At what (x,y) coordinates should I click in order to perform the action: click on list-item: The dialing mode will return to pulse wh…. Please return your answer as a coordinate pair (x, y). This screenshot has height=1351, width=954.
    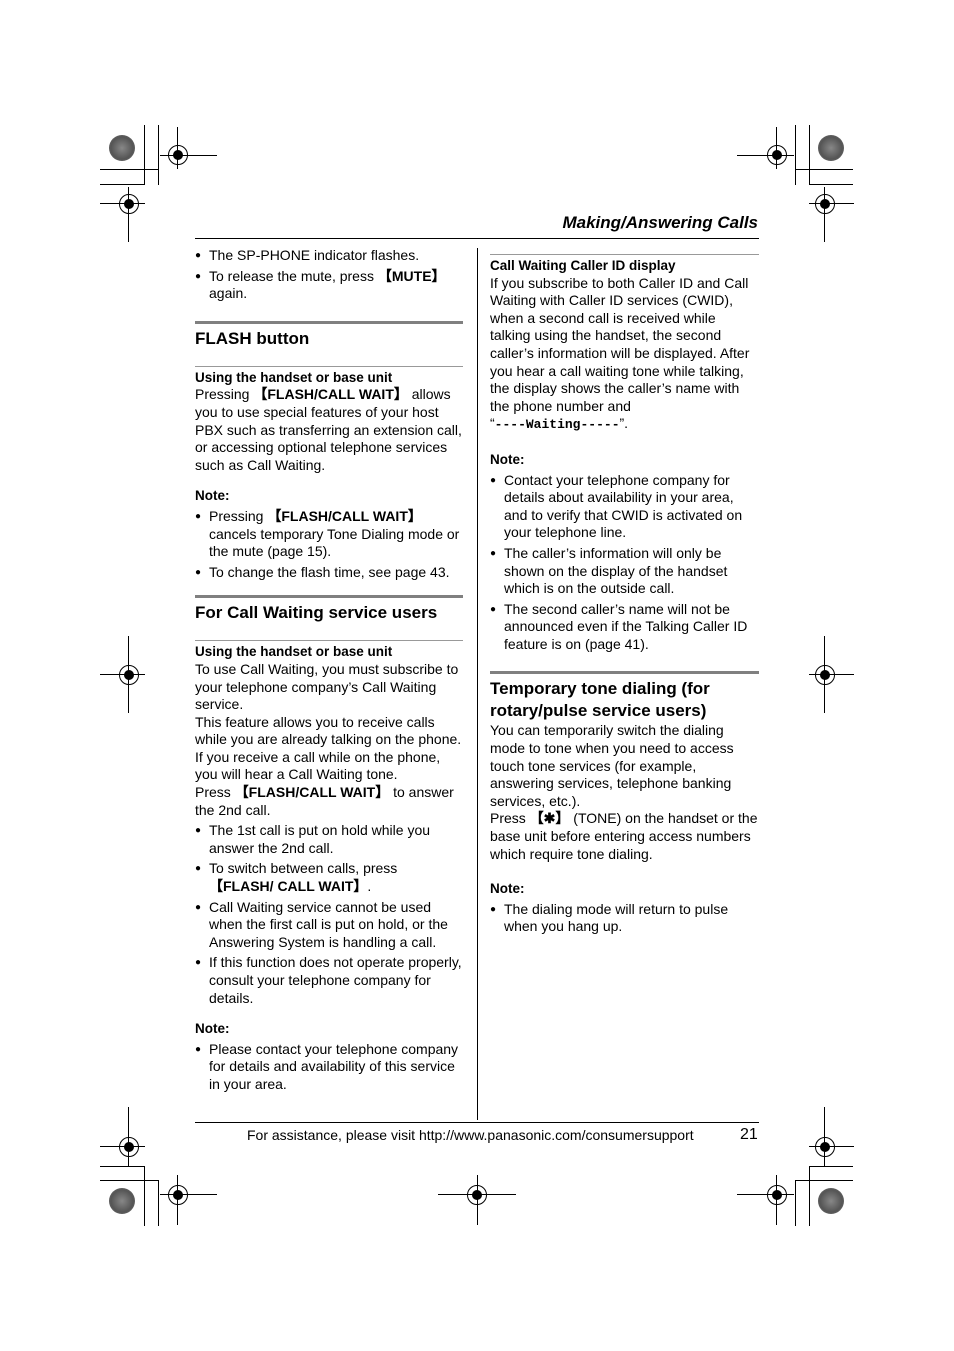
    Looking at the image, I should click on (624, 918).